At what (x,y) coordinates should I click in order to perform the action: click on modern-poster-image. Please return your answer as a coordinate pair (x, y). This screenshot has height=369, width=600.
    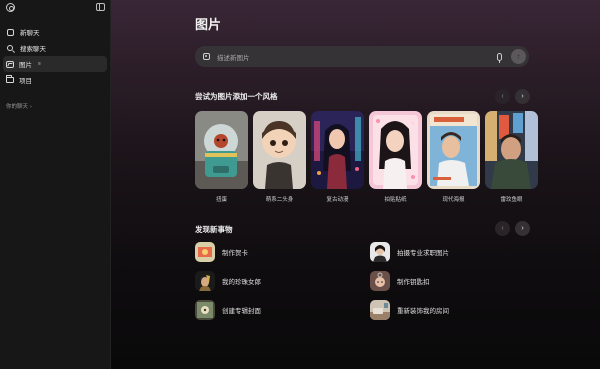
    Looking at the image, I should click on (453, 150).